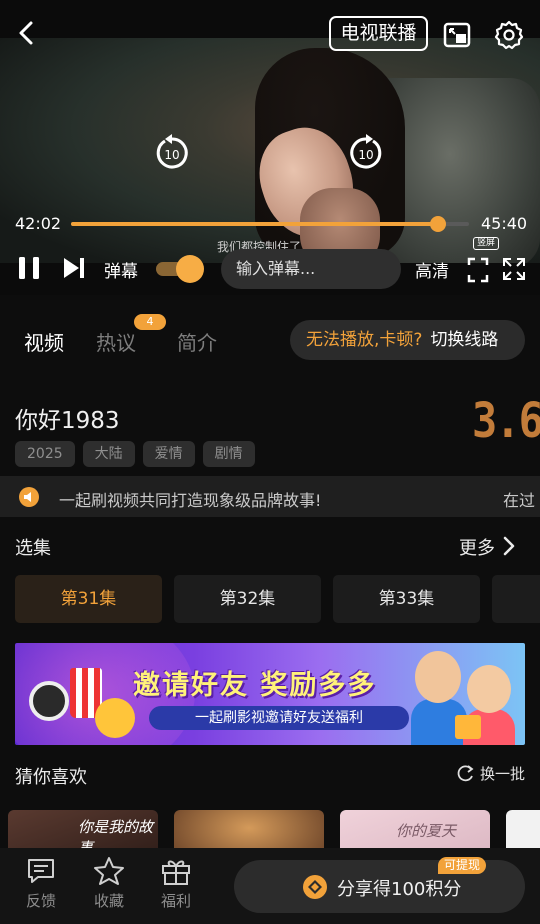  I want to click on banner-title: 邀请好友 奖励多多, so click(255, 685).